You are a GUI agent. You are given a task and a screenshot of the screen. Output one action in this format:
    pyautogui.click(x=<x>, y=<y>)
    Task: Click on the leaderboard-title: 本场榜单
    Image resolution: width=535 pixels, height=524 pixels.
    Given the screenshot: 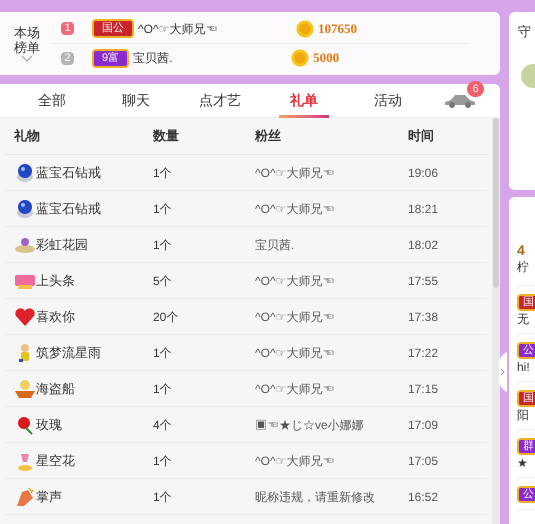 What is the action you would take?
    pyautogui.click(x=27, y=39)
    